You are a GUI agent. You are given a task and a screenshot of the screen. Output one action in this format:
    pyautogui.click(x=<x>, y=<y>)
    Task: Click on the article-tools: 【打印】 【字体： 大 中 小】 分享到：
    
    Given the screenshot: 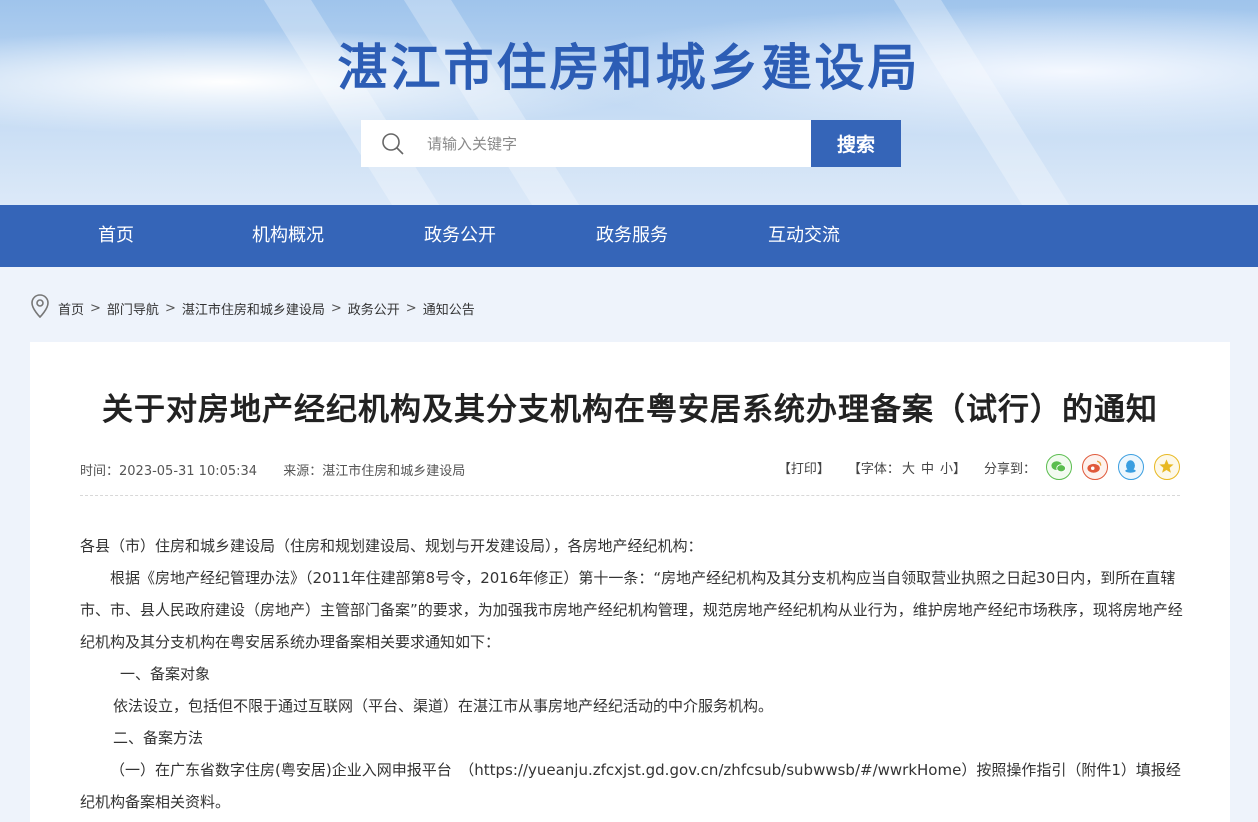 What is the action you would take?
    pyautogui.click(x=970, y=467)
    